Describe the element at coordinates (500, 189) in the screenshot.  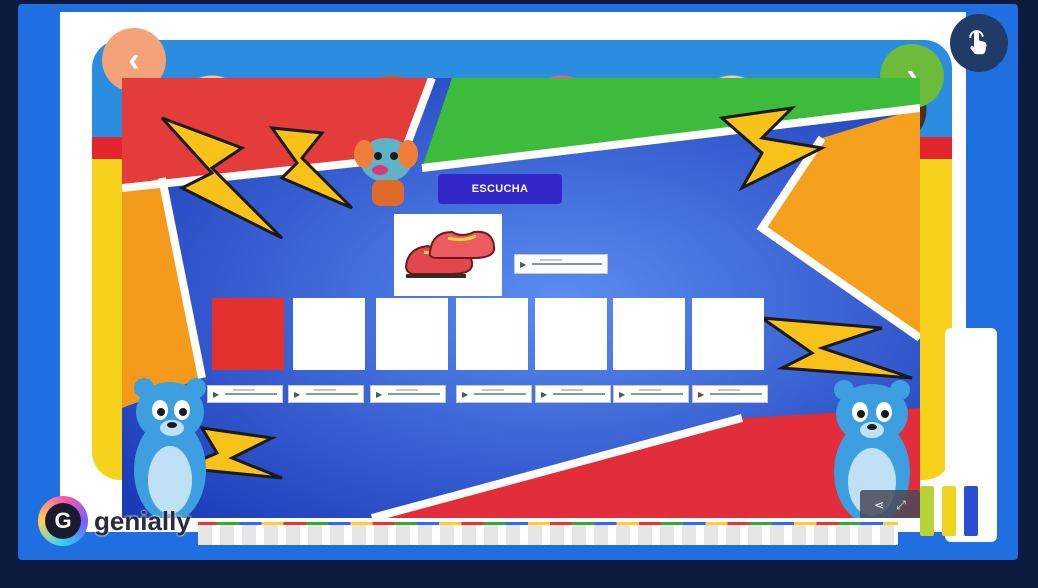
I see `activity-title: ESCUCHA` at that location.